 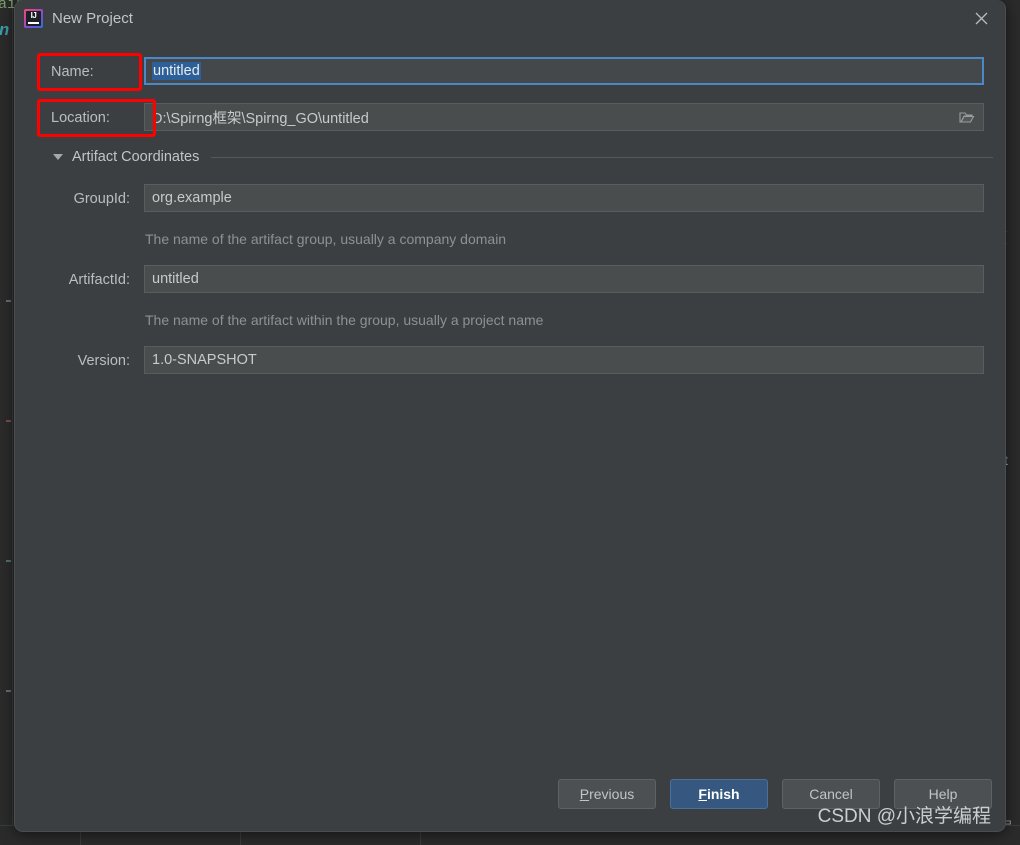 I want to click on csdn-watermark: CSDN @小浪学编程, so click(x=904, y=816).